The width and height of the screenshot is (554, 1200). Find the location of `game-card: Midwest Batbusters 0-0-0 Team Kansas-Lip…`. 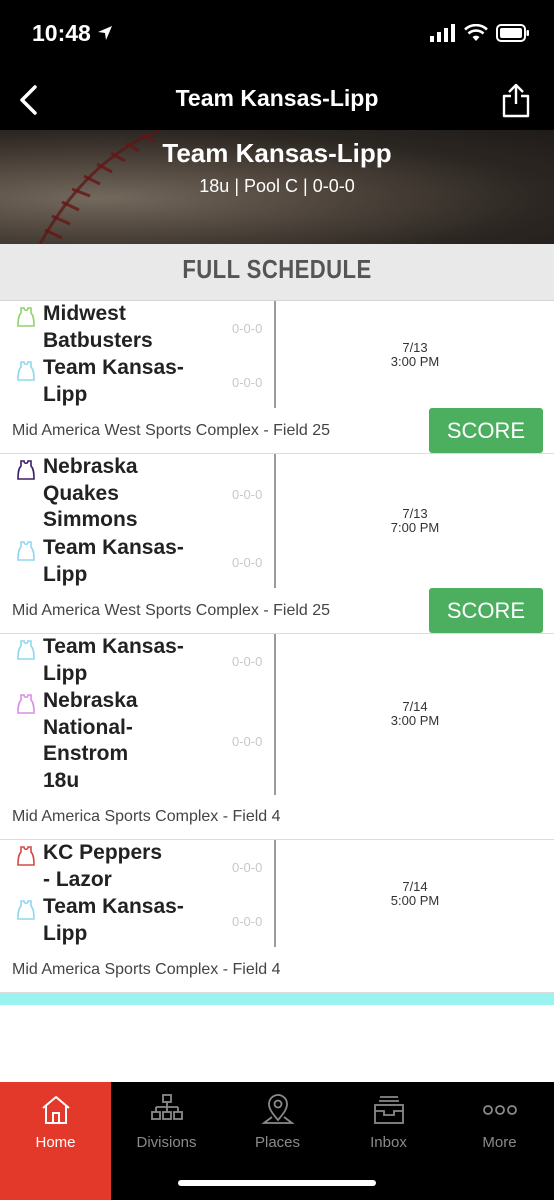

game-card: Midwest Batbusters 0-0-0 Team Kansas-Lip… is located at coordinates (277, 377).